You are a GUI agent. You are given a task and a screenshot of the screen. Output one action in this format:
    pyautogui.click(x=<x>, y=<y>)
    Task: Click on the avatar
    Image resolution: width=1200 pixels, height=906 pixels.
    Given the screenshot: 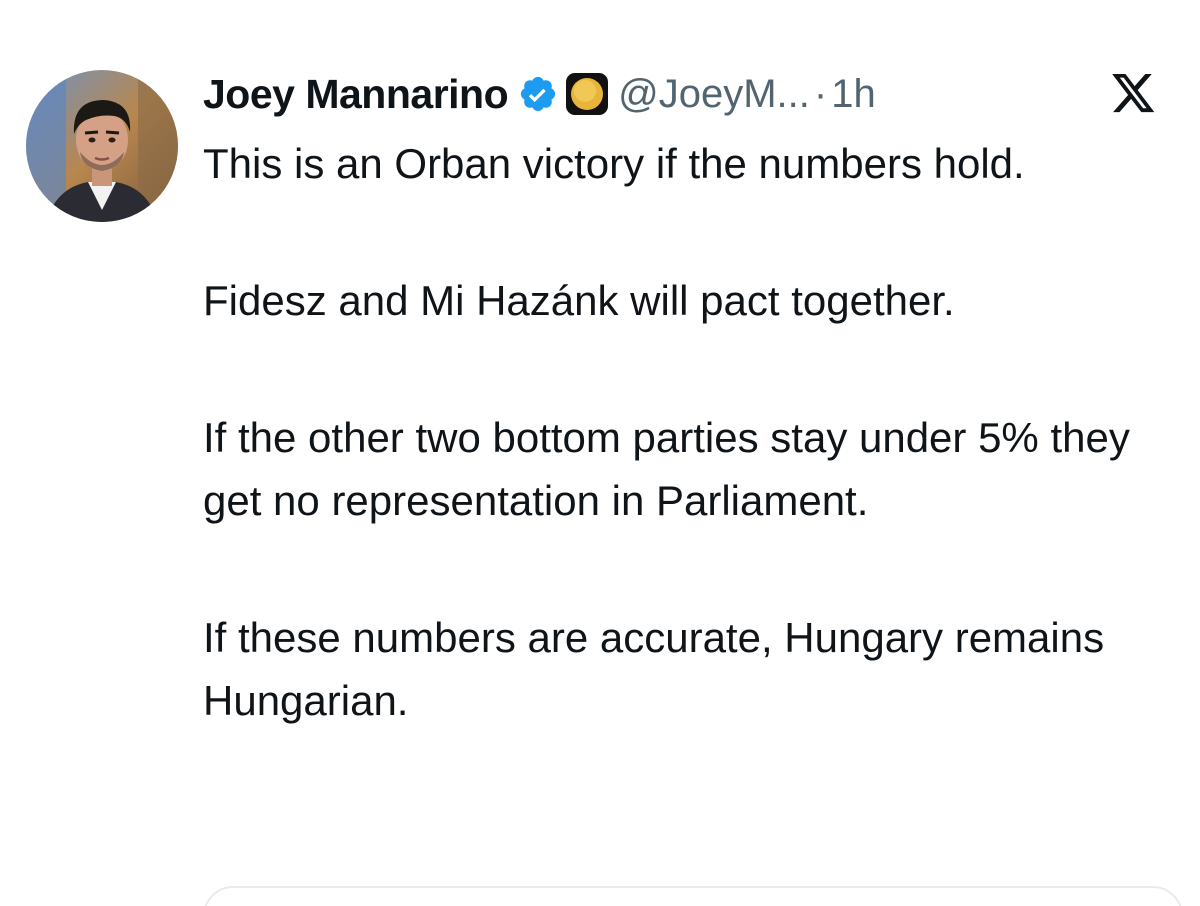 What is the action you would take?
    pyautogui.click(x=102, y=146)
    